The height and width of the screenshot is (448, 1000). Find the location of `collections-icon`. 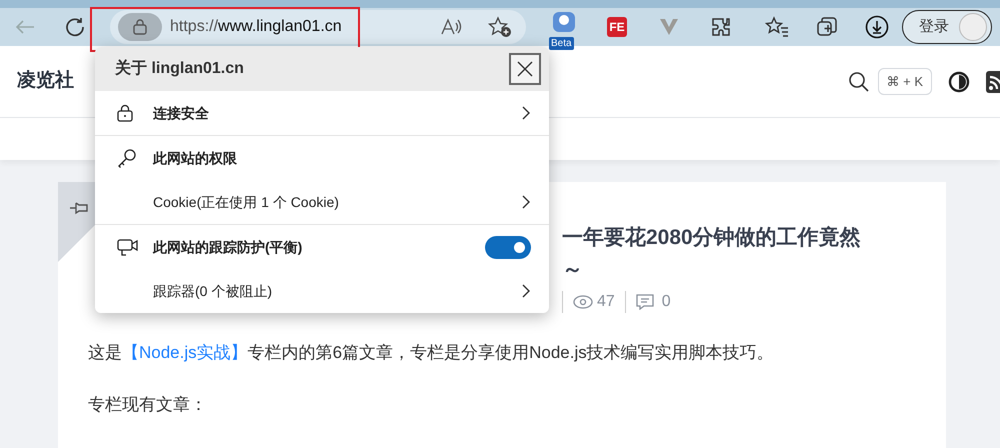

collections-icon is located at coordinates (827, 27).